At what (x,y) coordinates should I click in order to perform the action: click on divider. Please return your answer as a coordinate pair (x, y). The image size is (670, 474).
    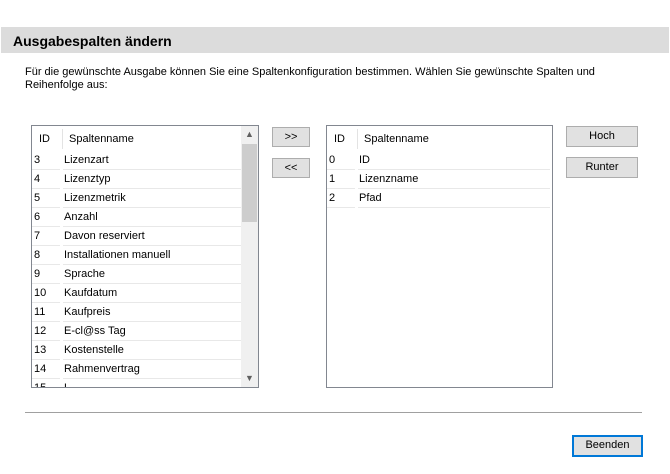
    Looking at the image, I should click on (333, 412).